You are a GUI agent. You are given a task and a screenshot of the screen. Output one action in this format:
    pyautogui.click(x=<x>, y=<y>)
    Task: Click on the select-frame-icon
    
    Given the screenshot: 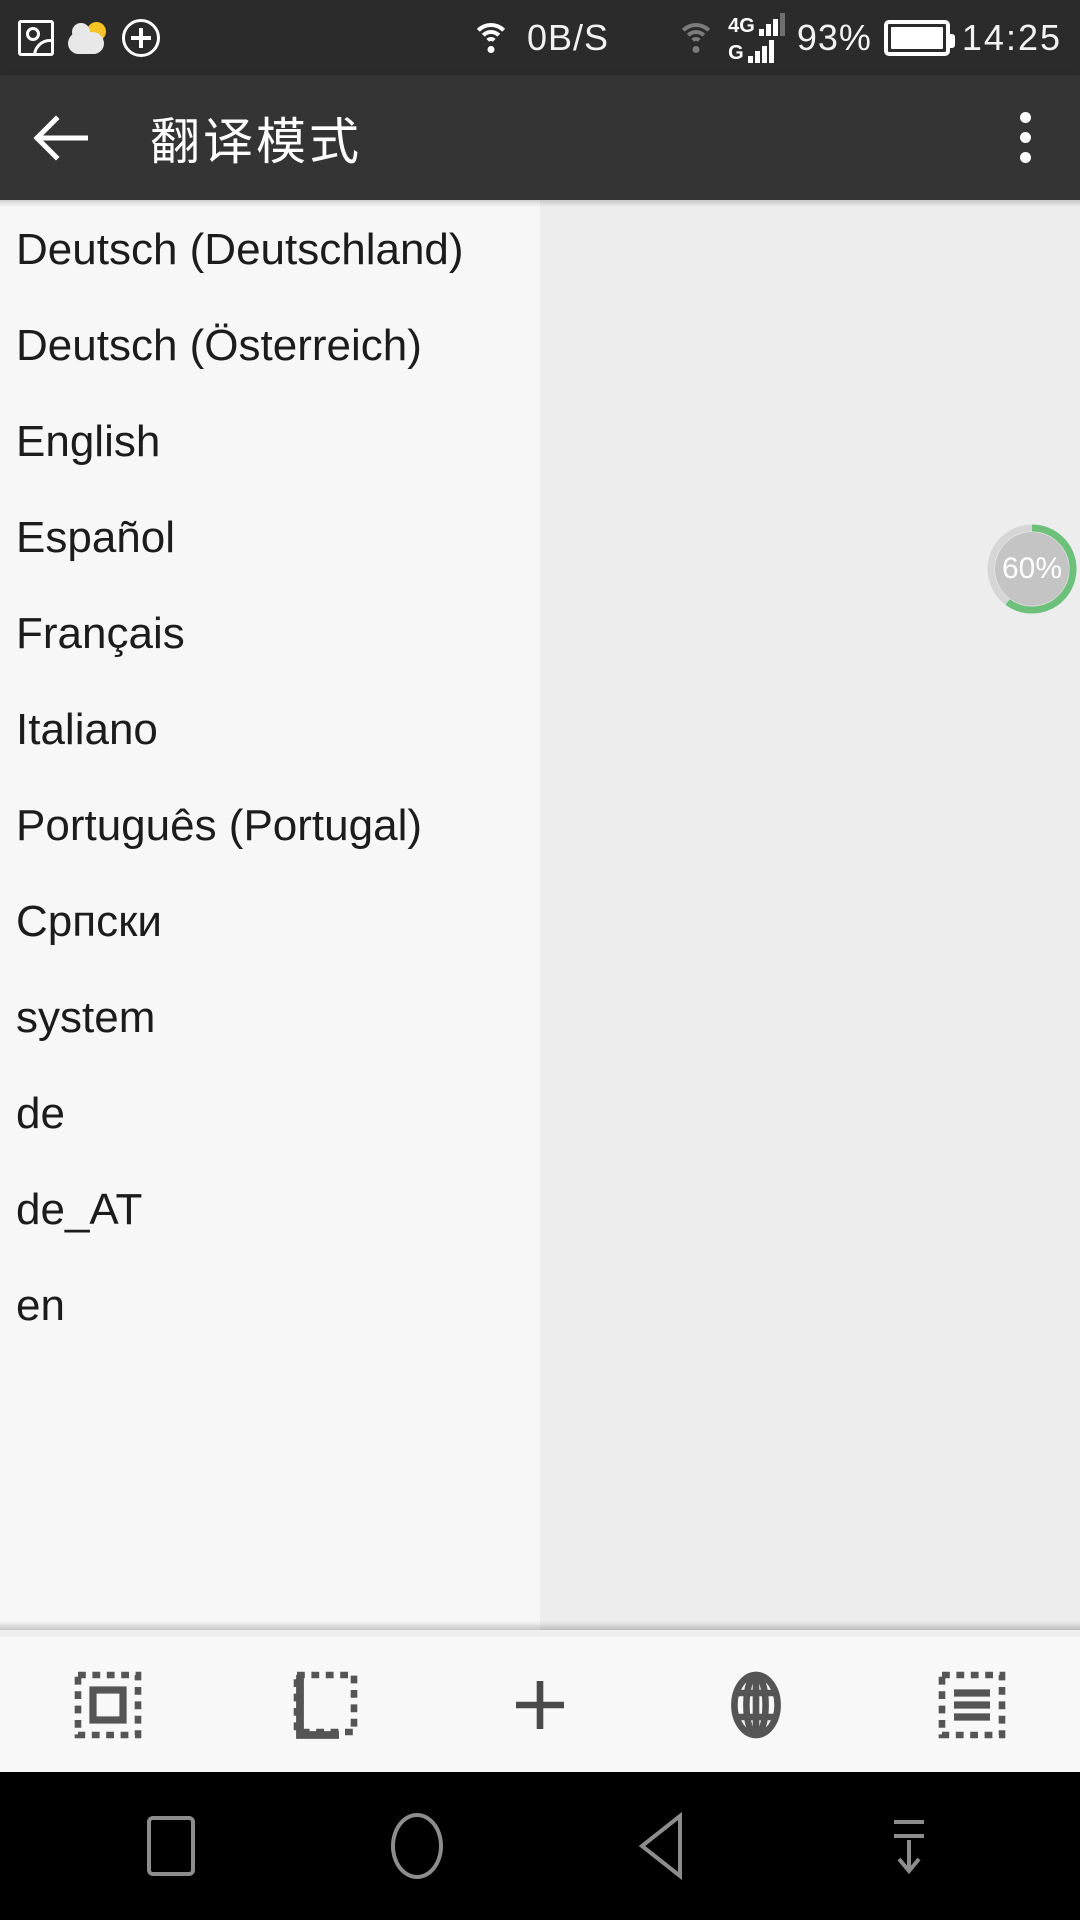 What is the action you would take?
    pyautogui.click(x=108, y=1704)
    